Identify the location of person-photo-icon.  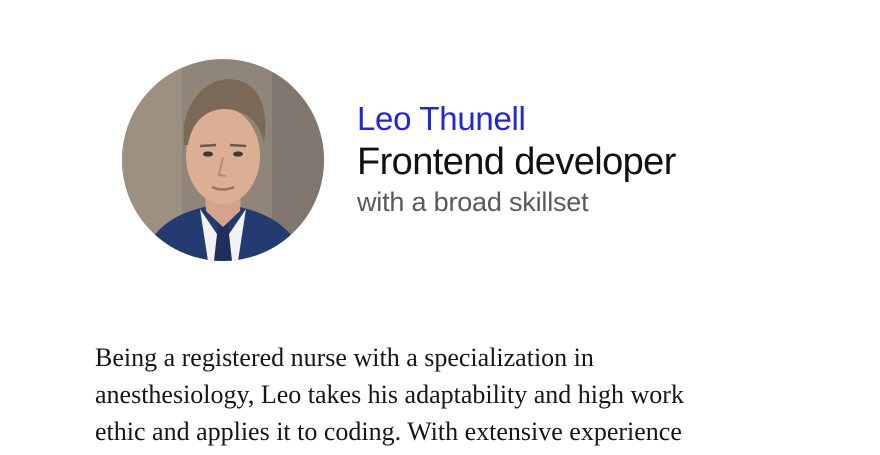
(223, 160).